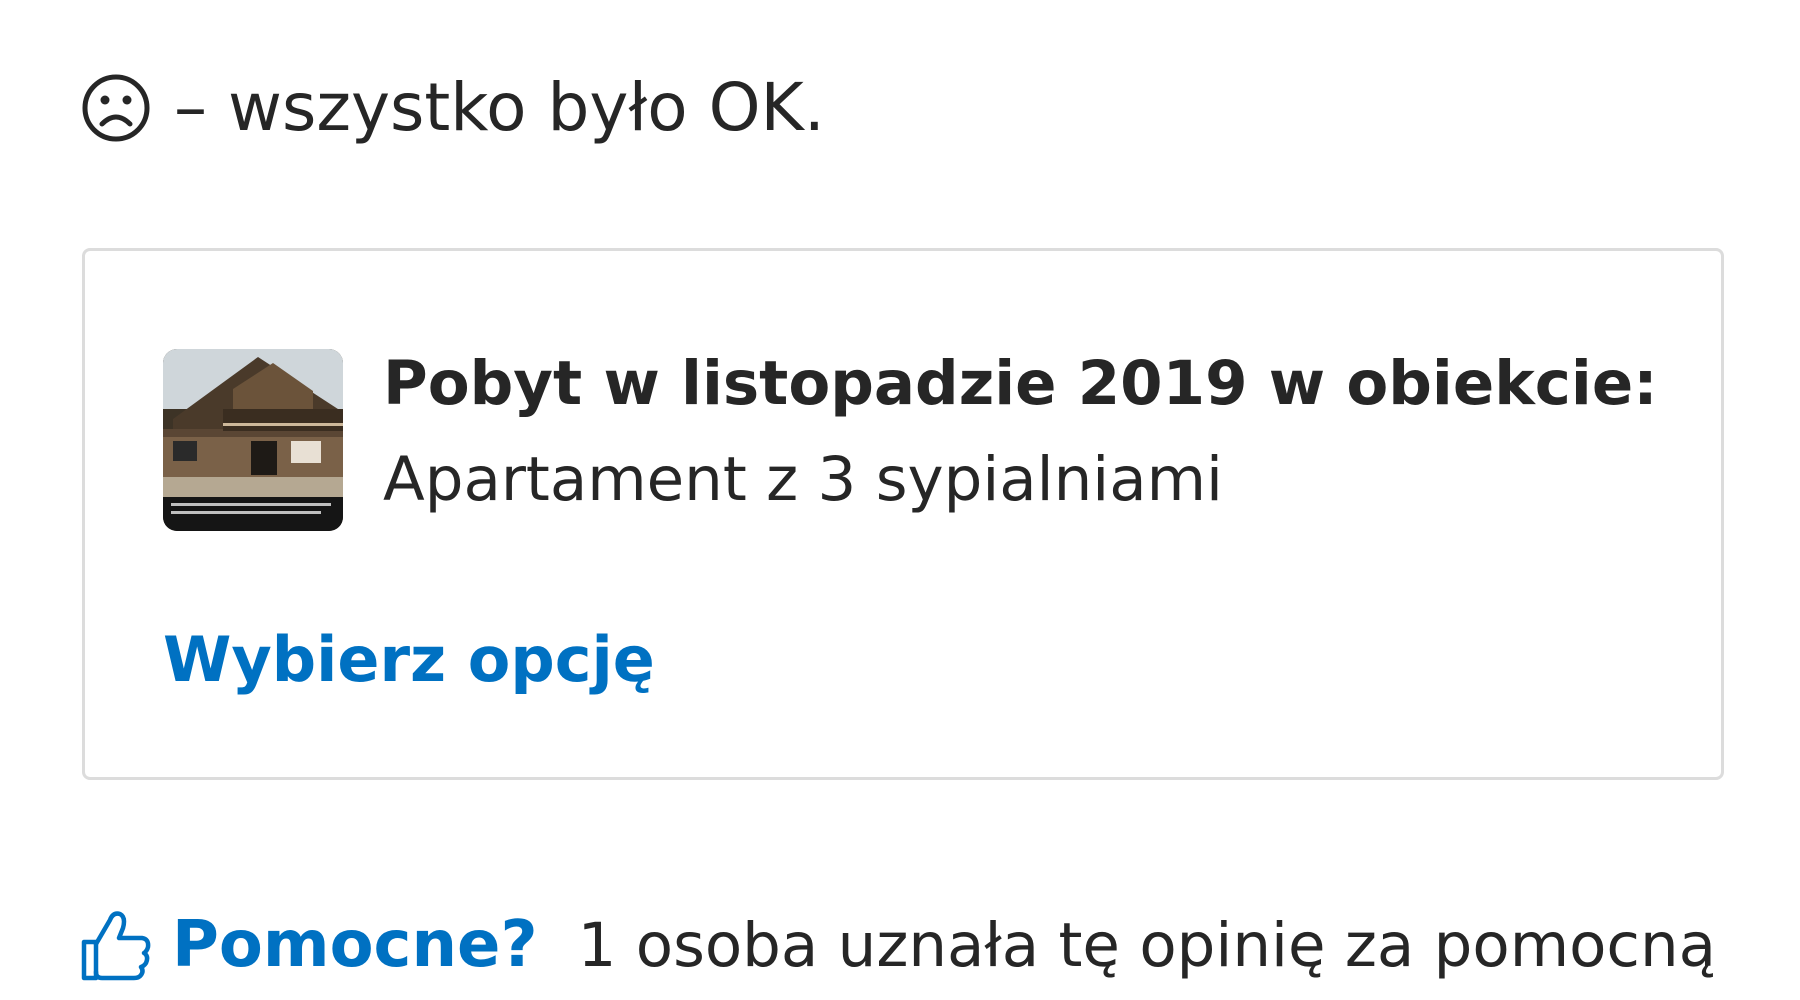  Describe the element at coordinates (1020, 383) in the screenshot. I see `stay-title: Pobyt w listopadzie 2019 w obiekcie:` at that location.